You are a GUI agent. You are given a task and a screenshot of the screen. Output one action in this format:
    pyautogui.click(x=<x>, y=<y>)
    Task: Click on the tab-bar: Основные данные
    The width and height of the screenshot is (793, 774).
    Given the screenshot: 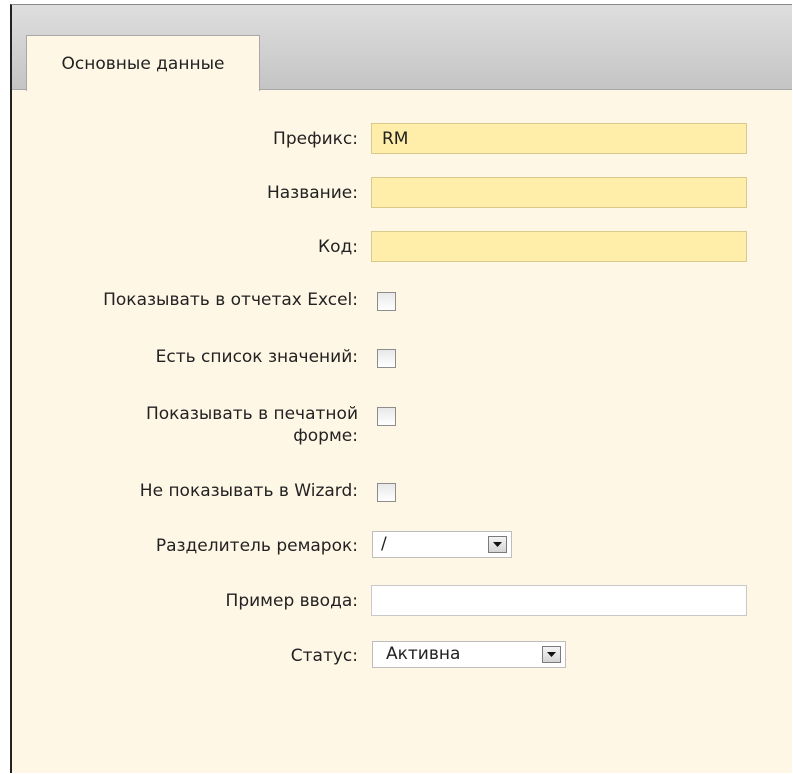 What is the action you would take?
    pyautogui.click(x=402, y=48)
    